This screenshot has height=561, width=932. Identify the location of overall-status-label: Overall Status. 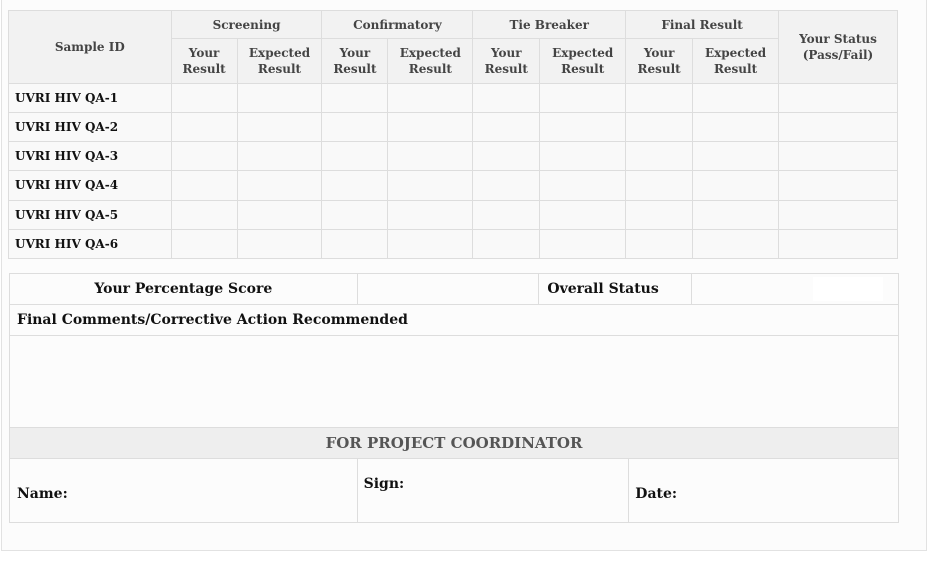
(615, 289).